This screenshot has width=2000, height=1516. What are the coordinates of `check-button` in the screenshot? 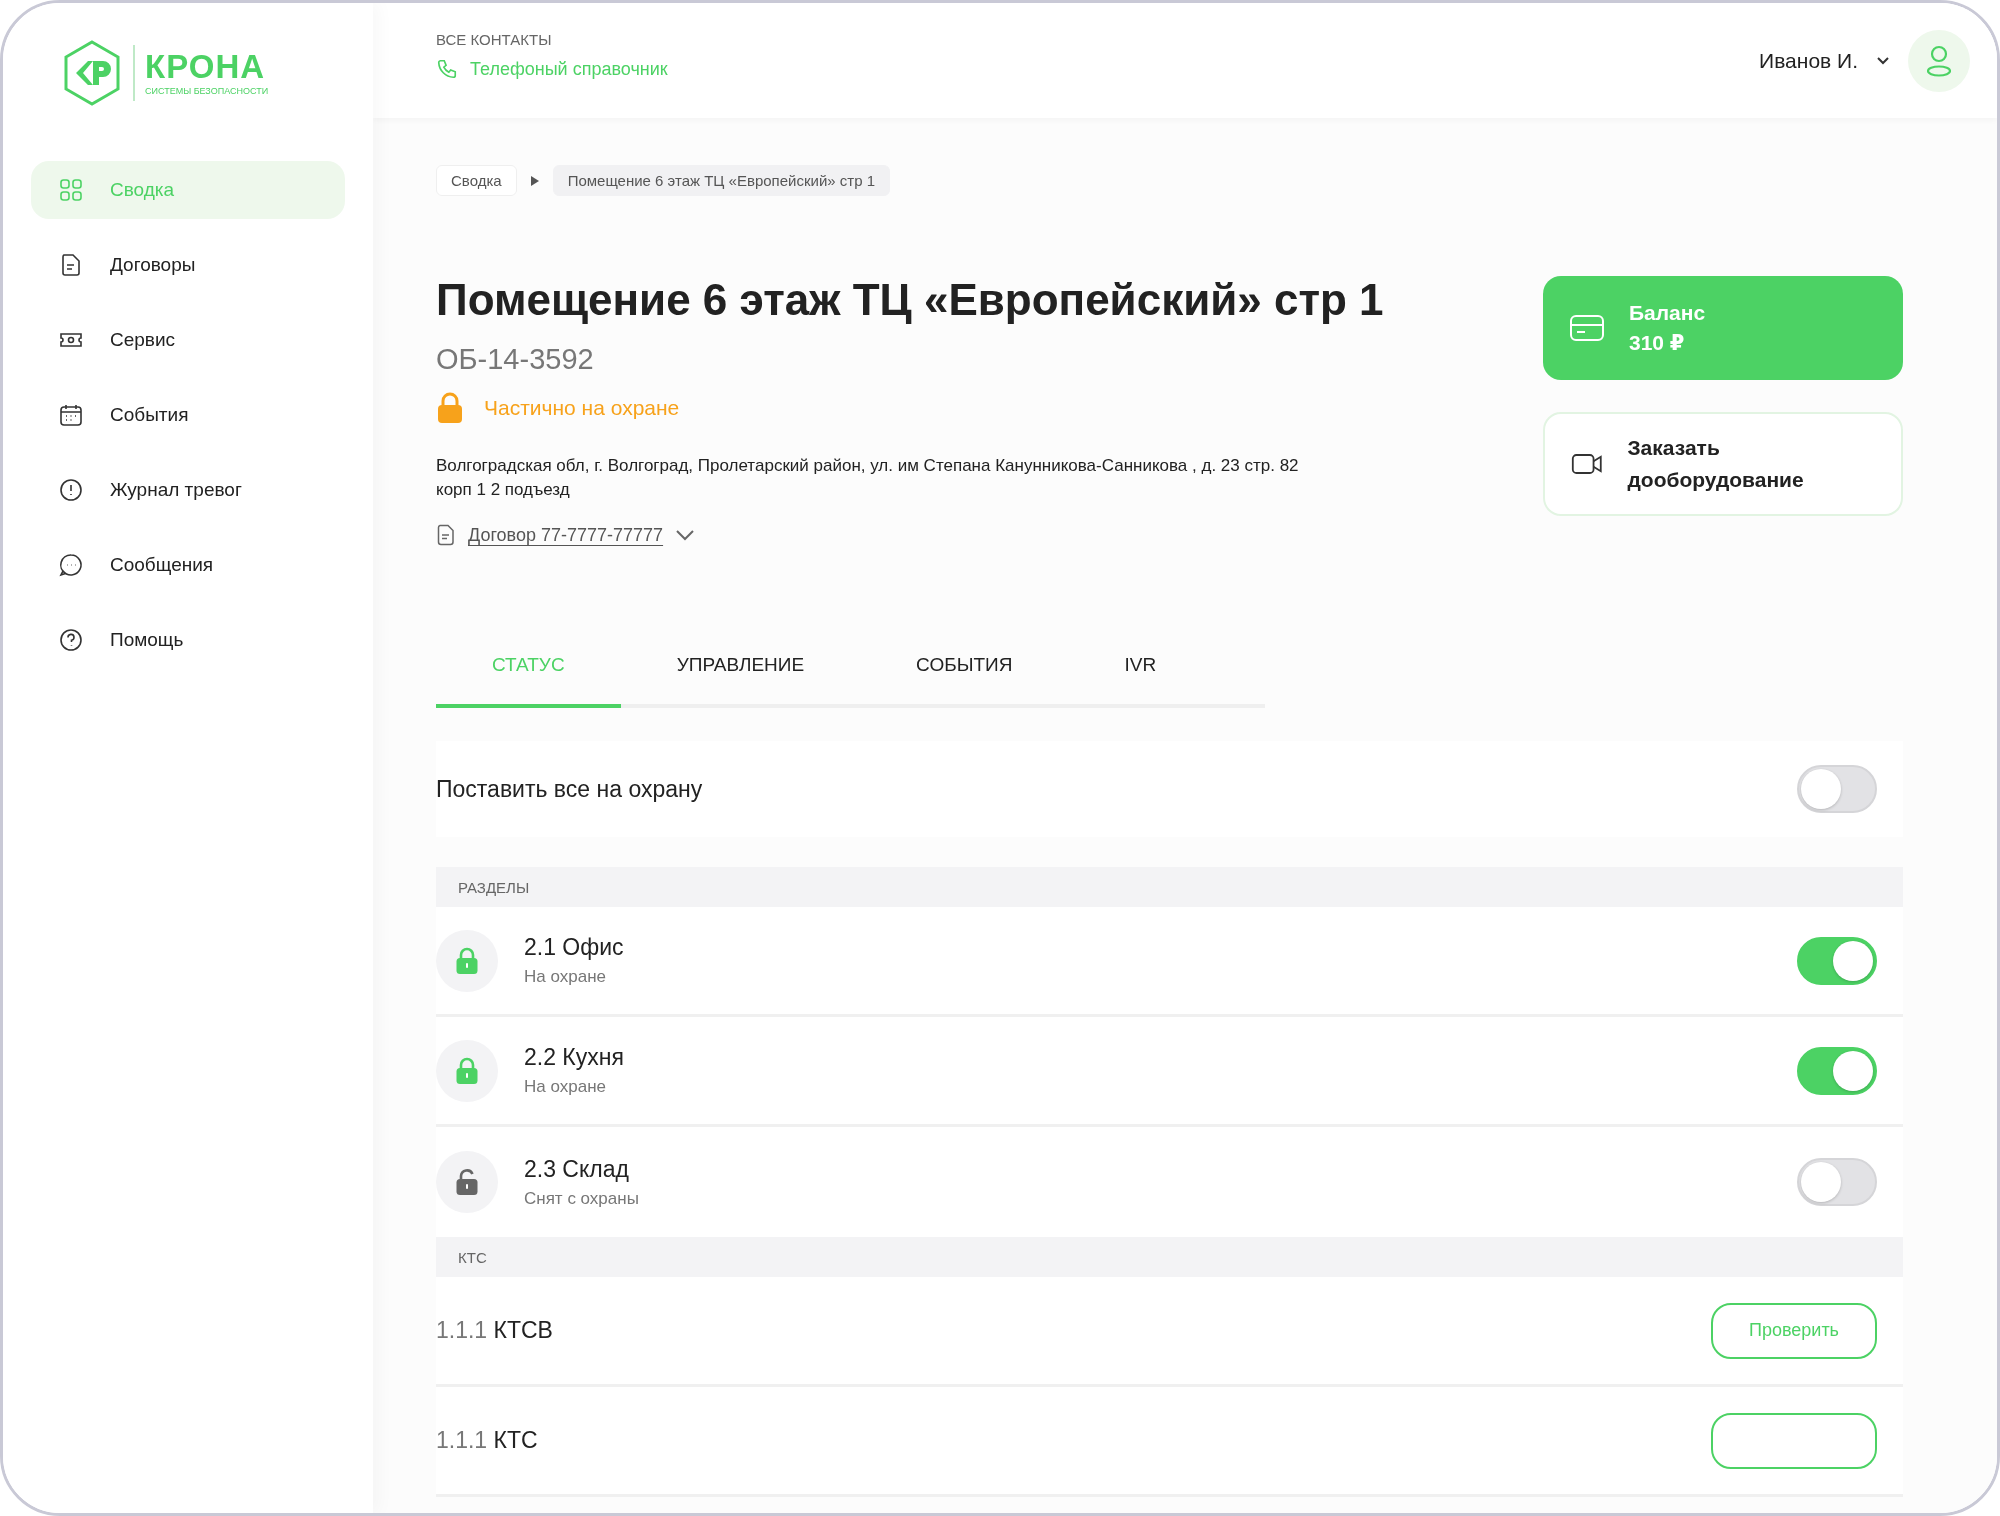 It's located at (1794, 1440).